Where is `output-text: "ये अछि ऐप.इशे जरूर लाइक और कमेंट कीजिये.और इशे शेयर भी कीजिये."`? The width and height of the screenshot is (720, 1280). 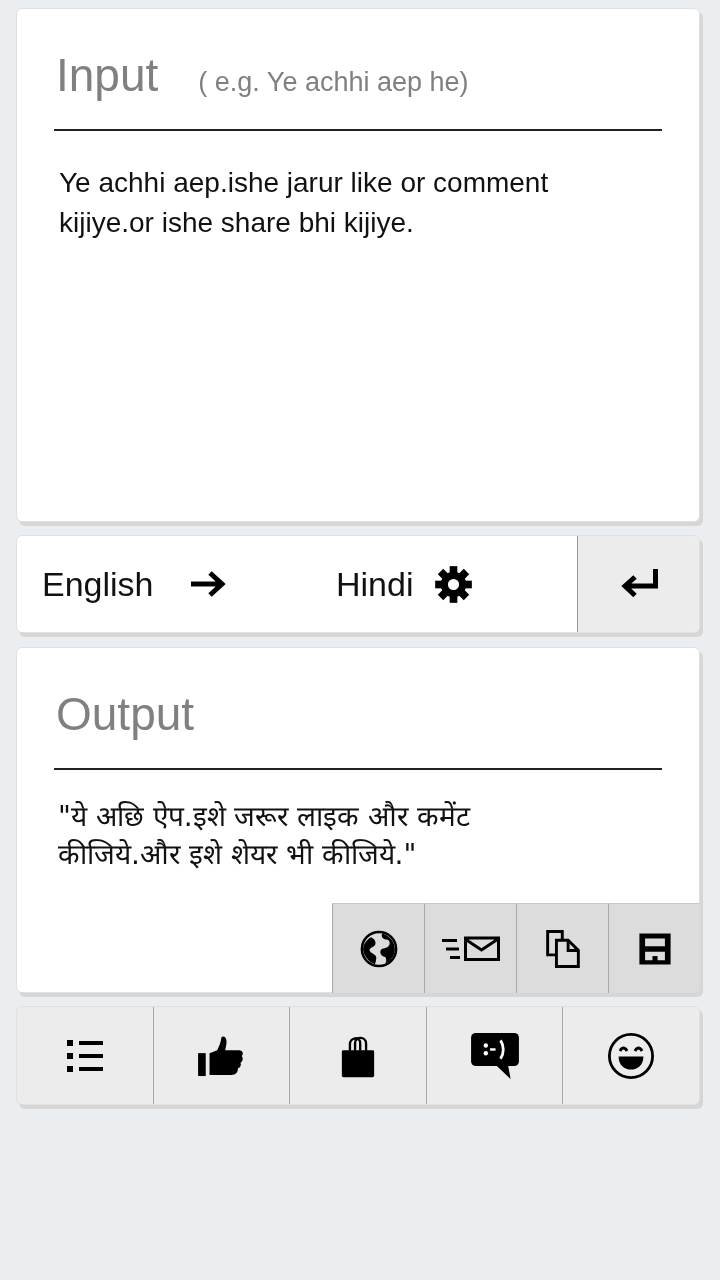 output-text: "ये अछि ऐप.इशे जरूर लाइक और कमेंट कीजिये.और इशे शेयर भी कीजिये." is located at coordinates (264, 836).